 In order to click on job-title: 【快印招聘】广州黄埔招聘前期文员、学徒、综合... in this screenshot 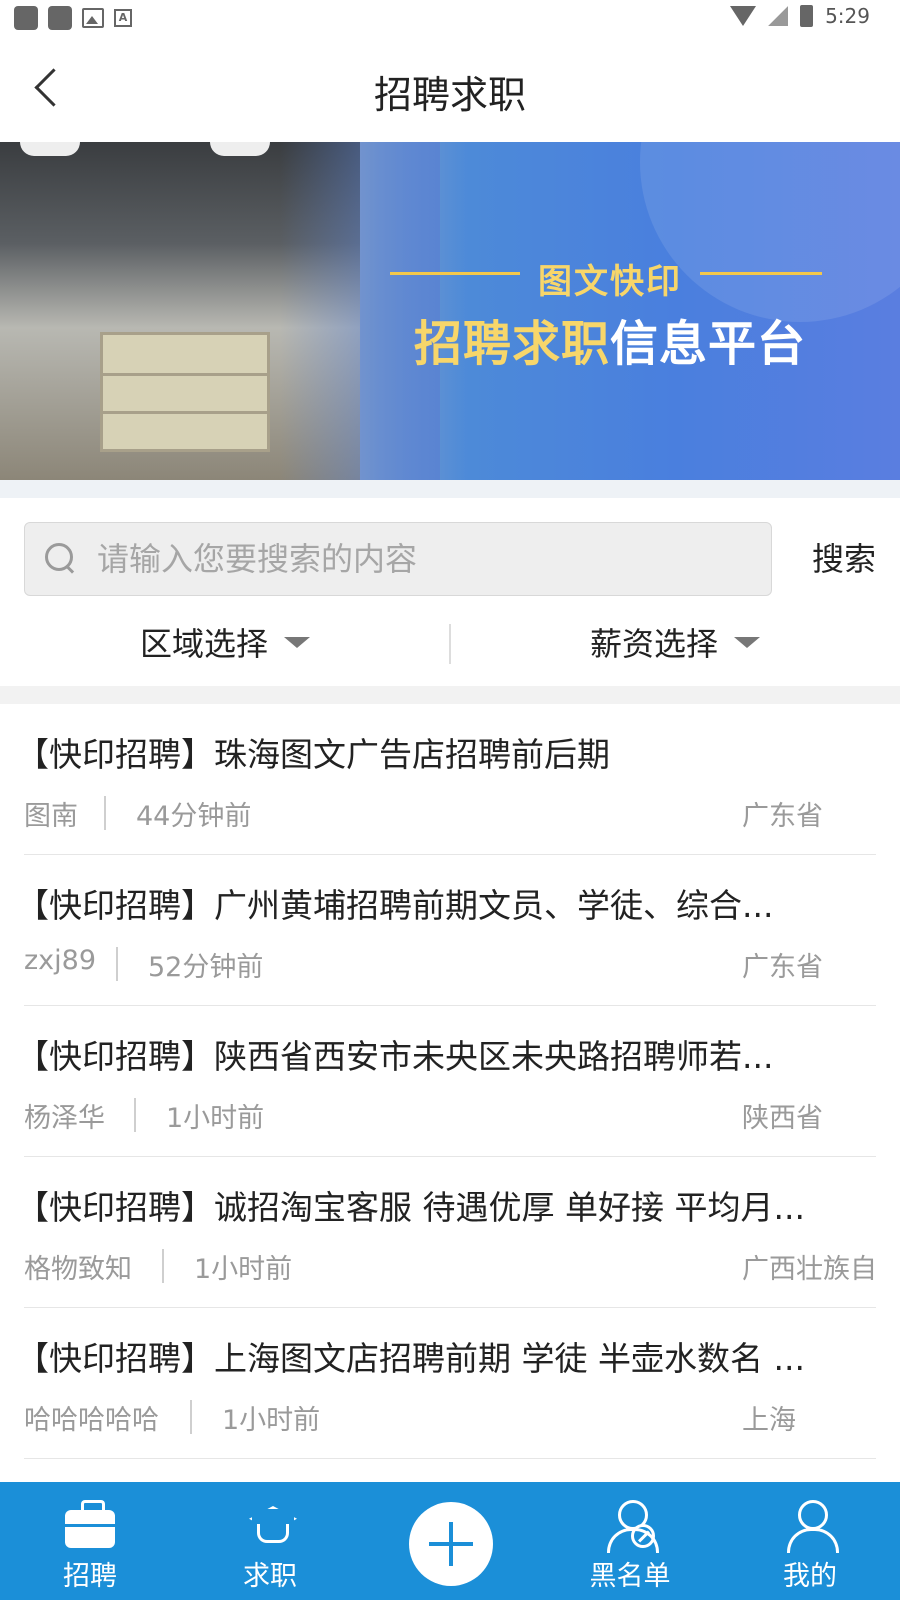, I will do `click(395, 905)`.